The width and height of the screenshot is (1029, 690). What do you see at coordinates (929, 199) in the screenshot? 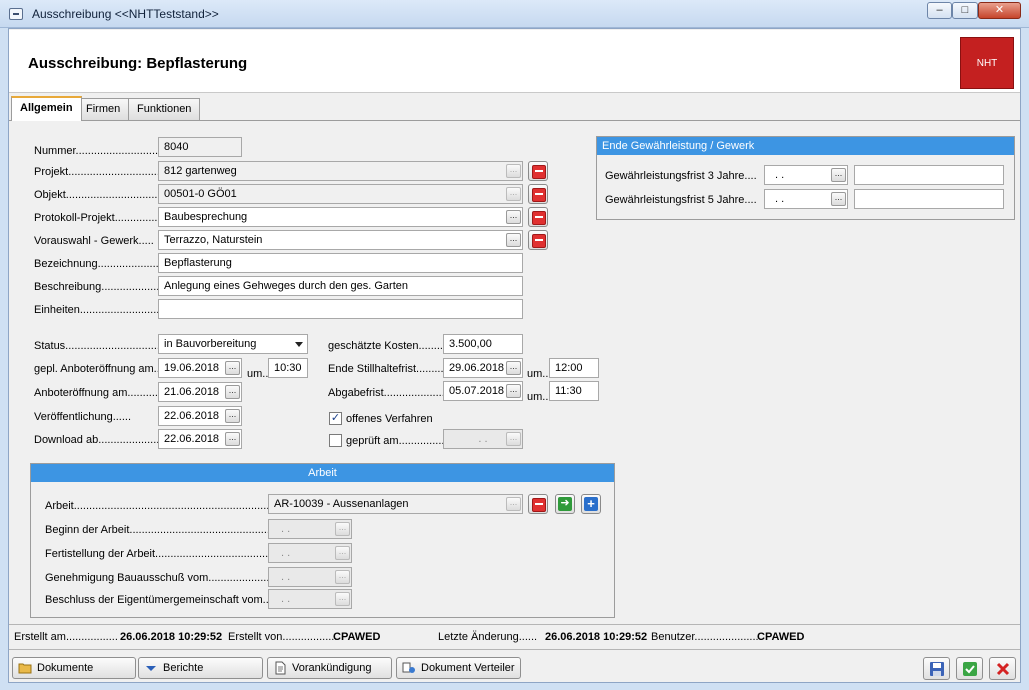
I see `gewaehr-5-note-field` at bounding box center [929, 199].